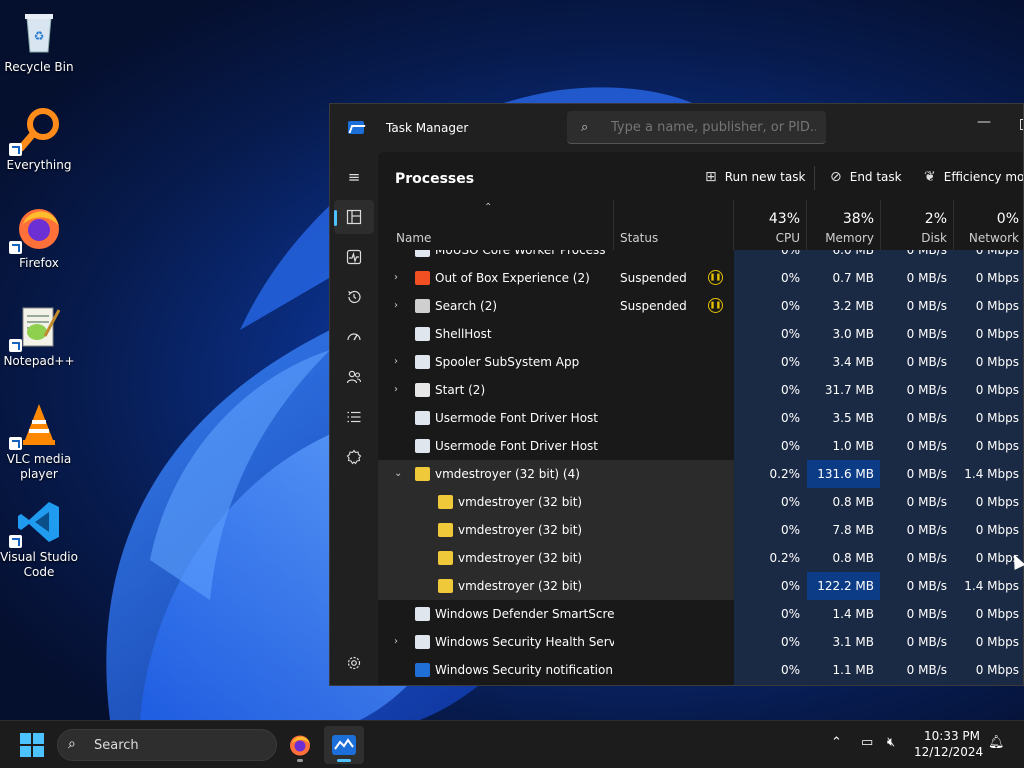 The width and height of the screenshot is (1024, 768). What do you see at coordinates (853, 362) in the screenshot?
I see `memory-value: 3.4 MB` at bounding box center [853, 362].